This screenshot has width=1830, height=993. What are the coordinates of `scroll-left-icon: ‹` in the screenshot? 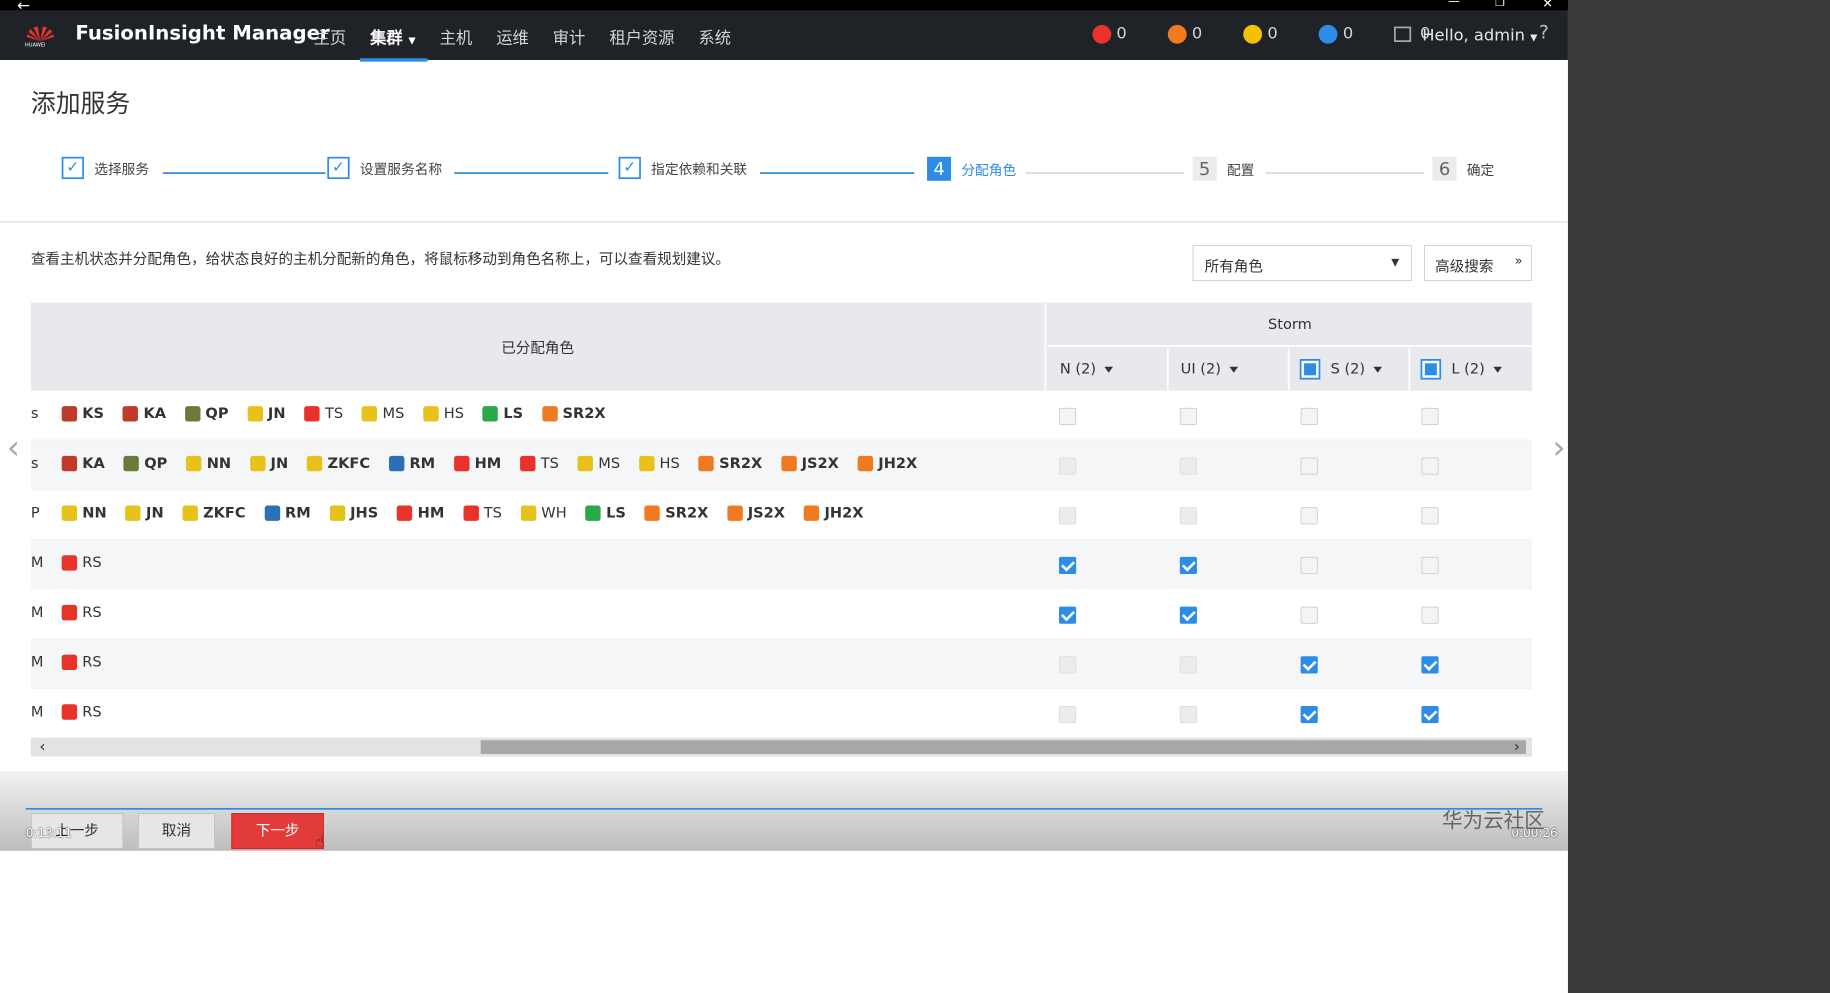 It's located at (42, 747).